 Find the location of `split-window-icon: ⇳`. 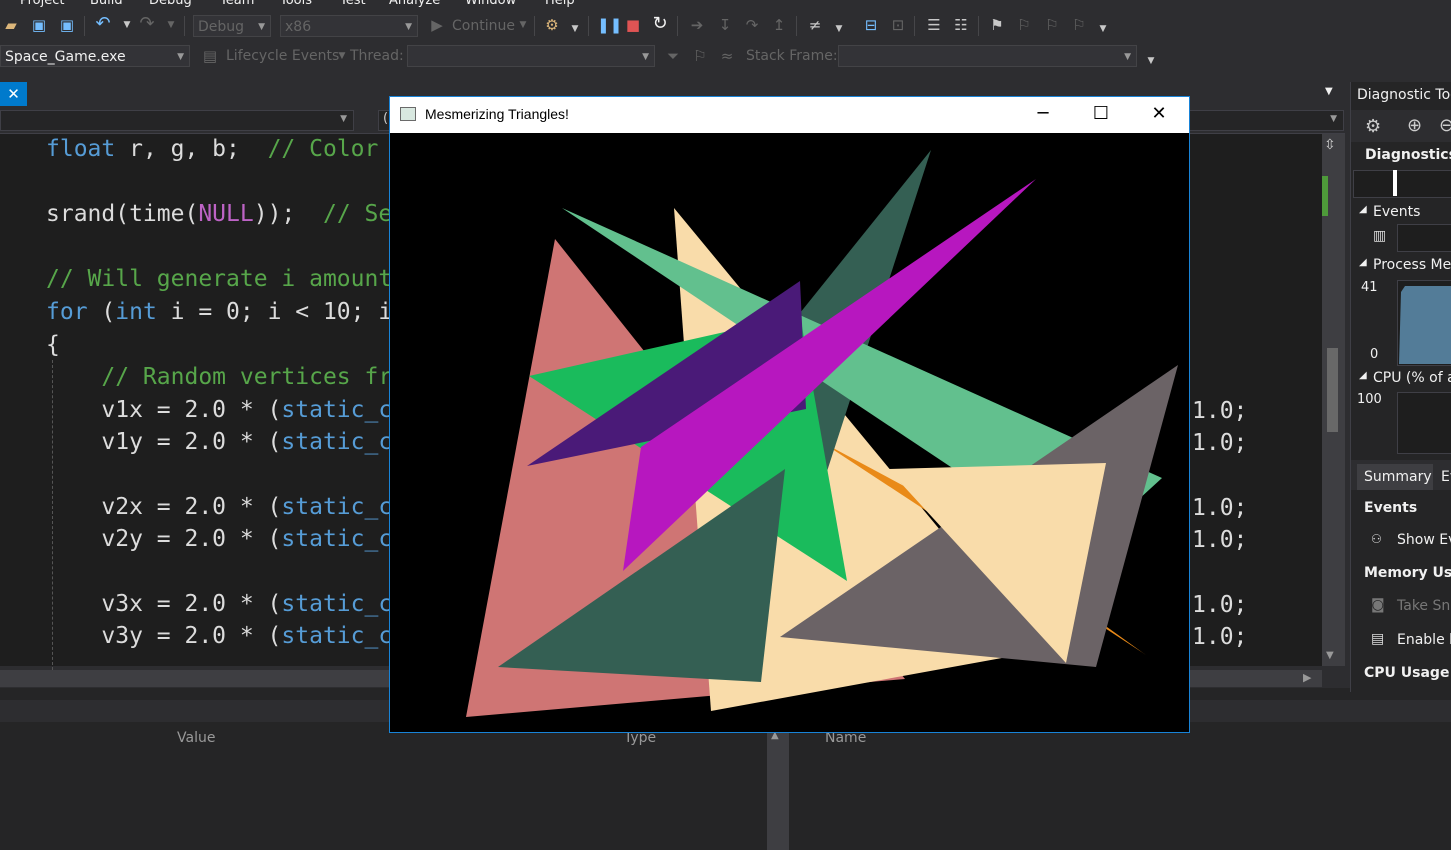

split-window-icon: ⇳ is located at coordinates (1330, 145).